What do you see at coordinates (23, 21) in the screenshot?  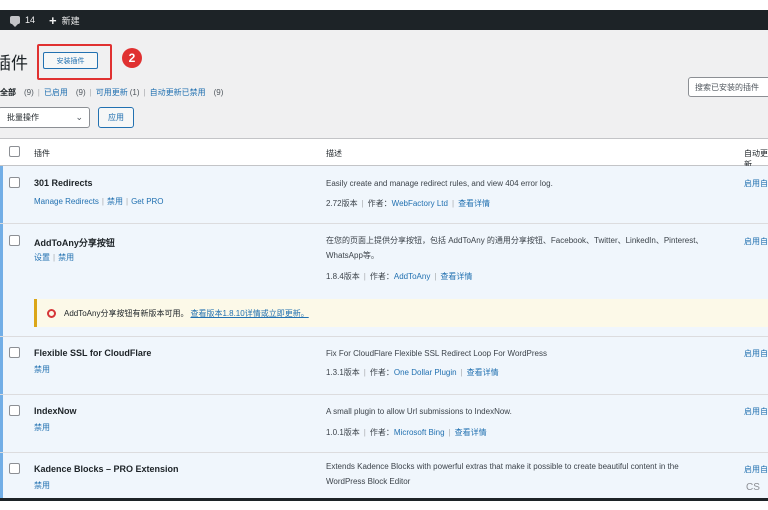 I see `comments-menu: 14` at bounding box center [23, 21].